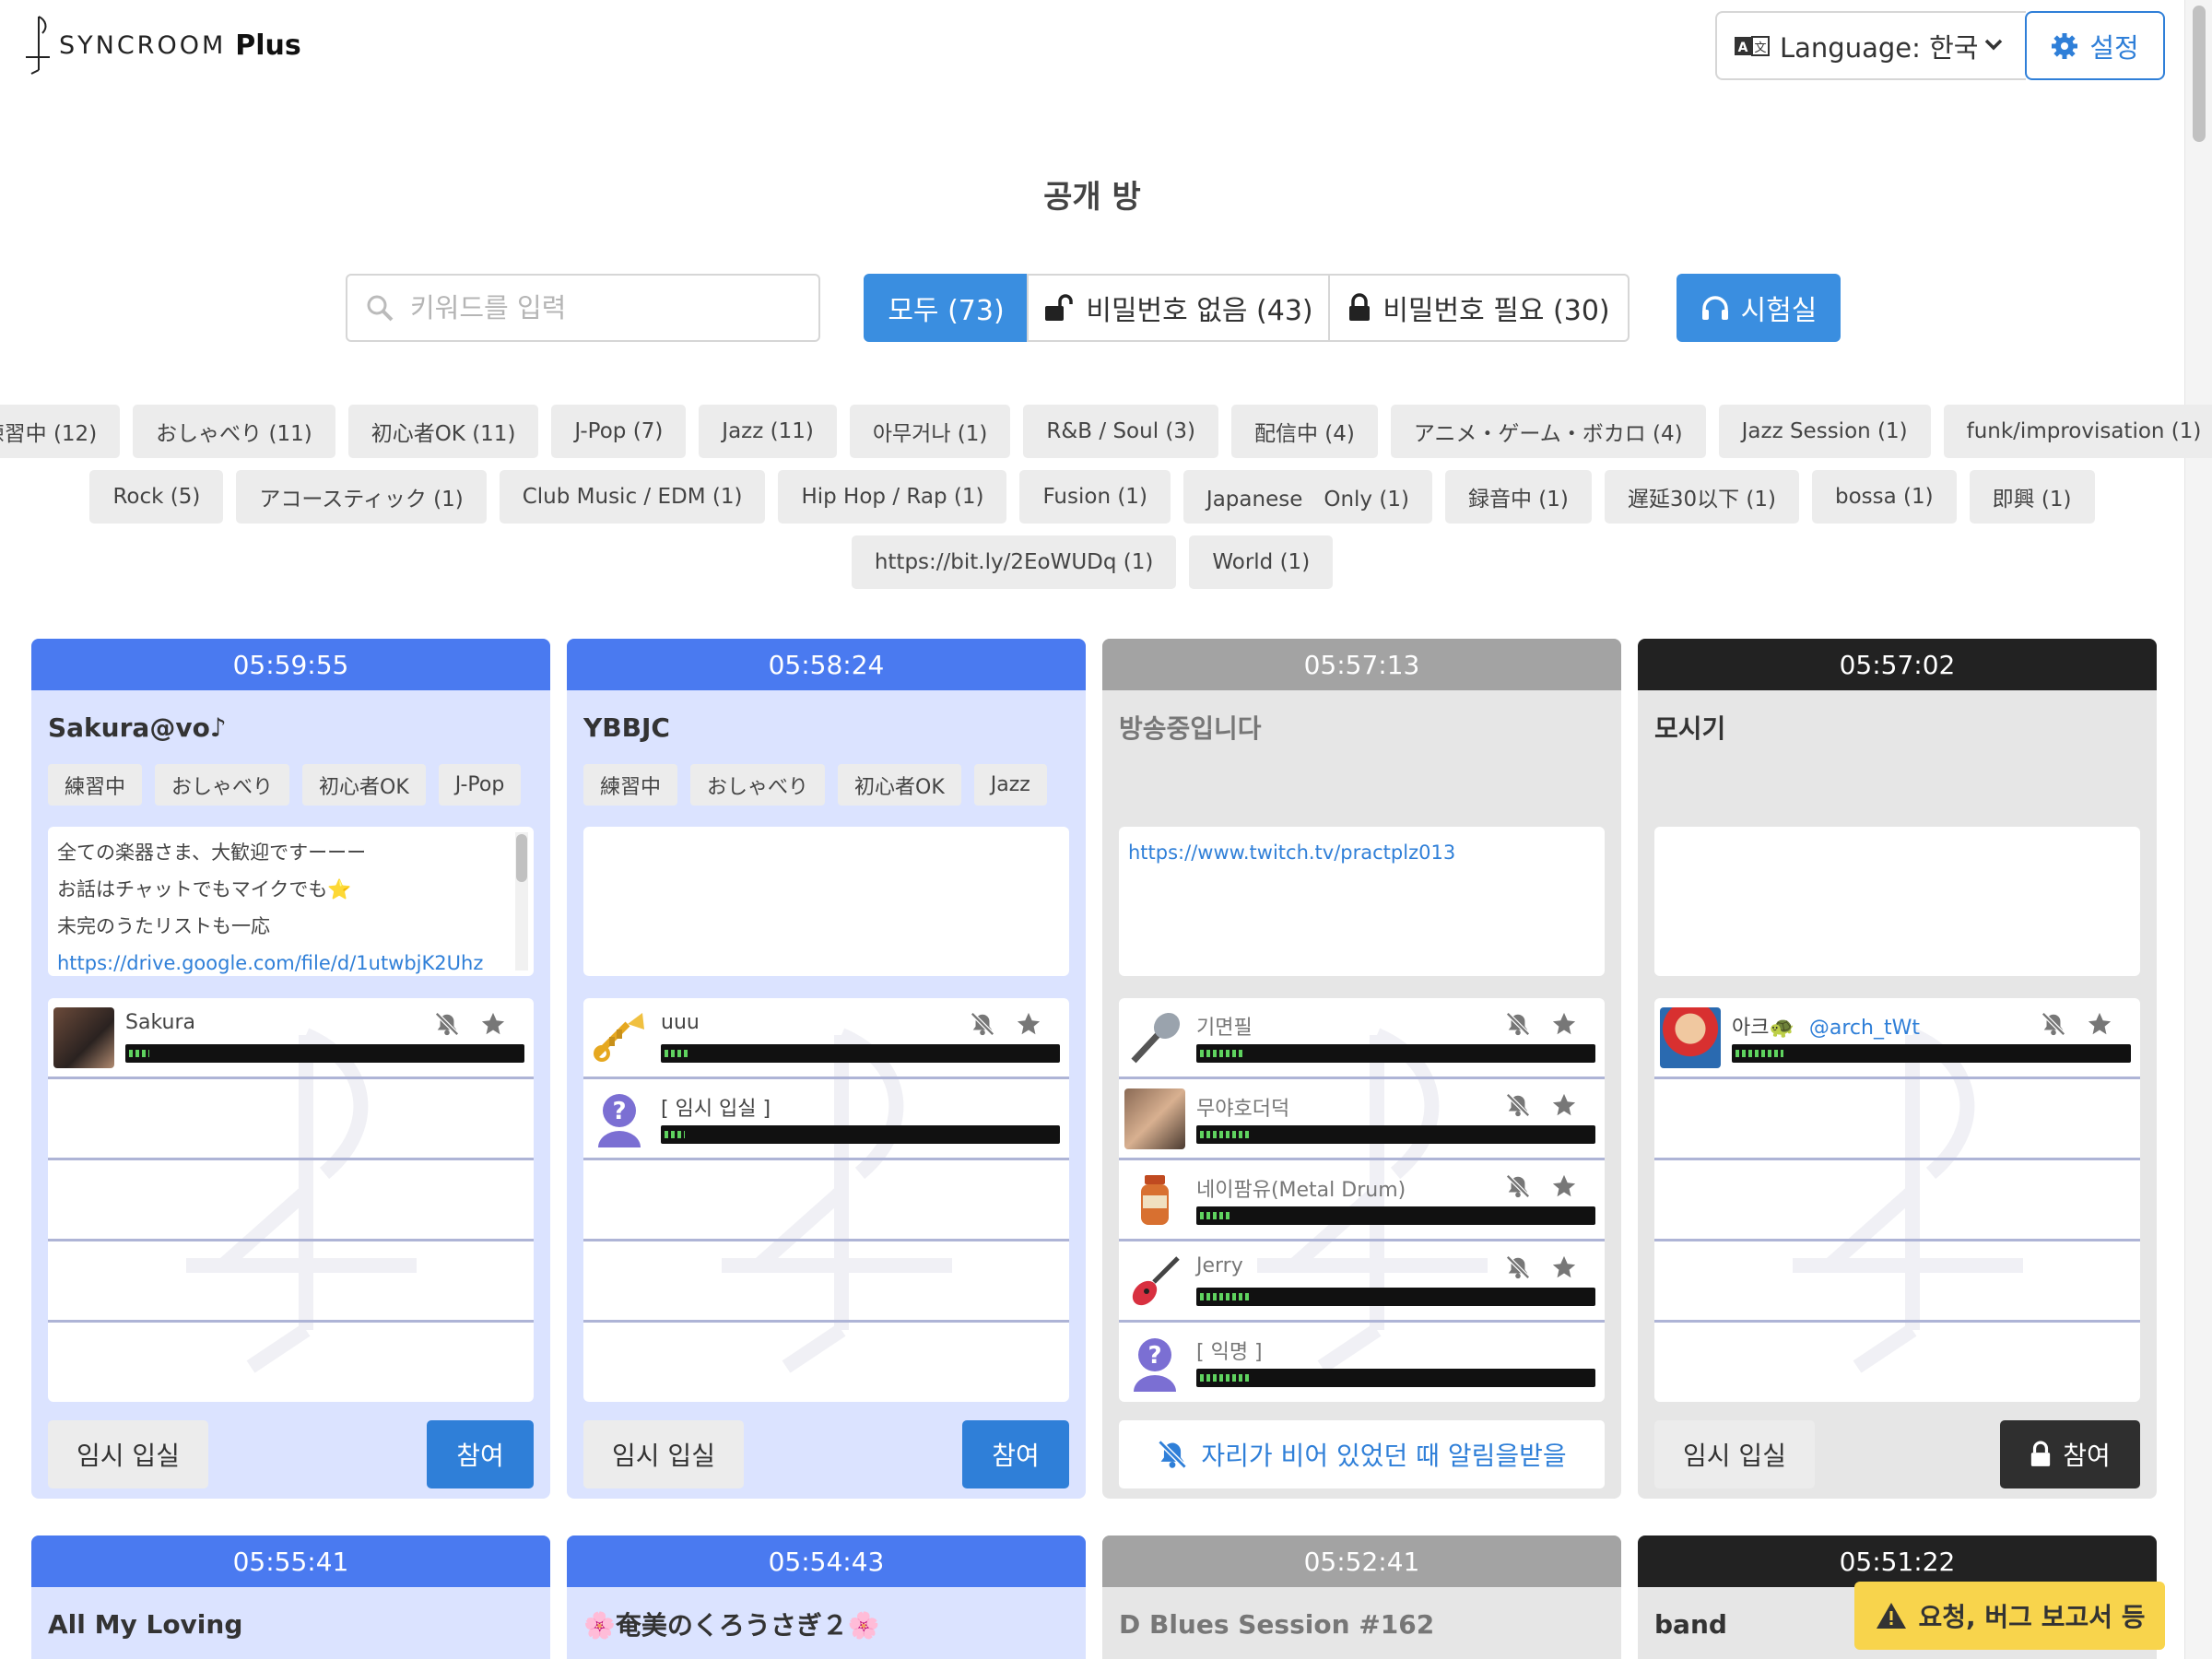 This screenshot has height=1659, width=2212. I want to click on tag-chip: 即興 (1), so click(2032, 497).